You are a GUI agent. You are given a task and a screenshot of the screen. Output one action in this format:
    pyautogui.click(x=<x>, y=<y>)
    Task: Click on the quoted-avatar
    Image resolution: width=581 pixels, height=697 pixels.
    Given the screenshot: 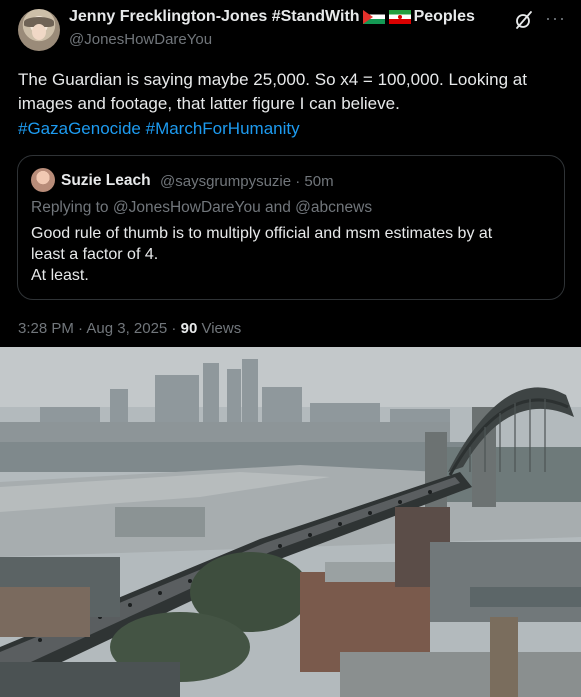 What is the action you would take?
    pyautogui.click(x=43, y=180)
    